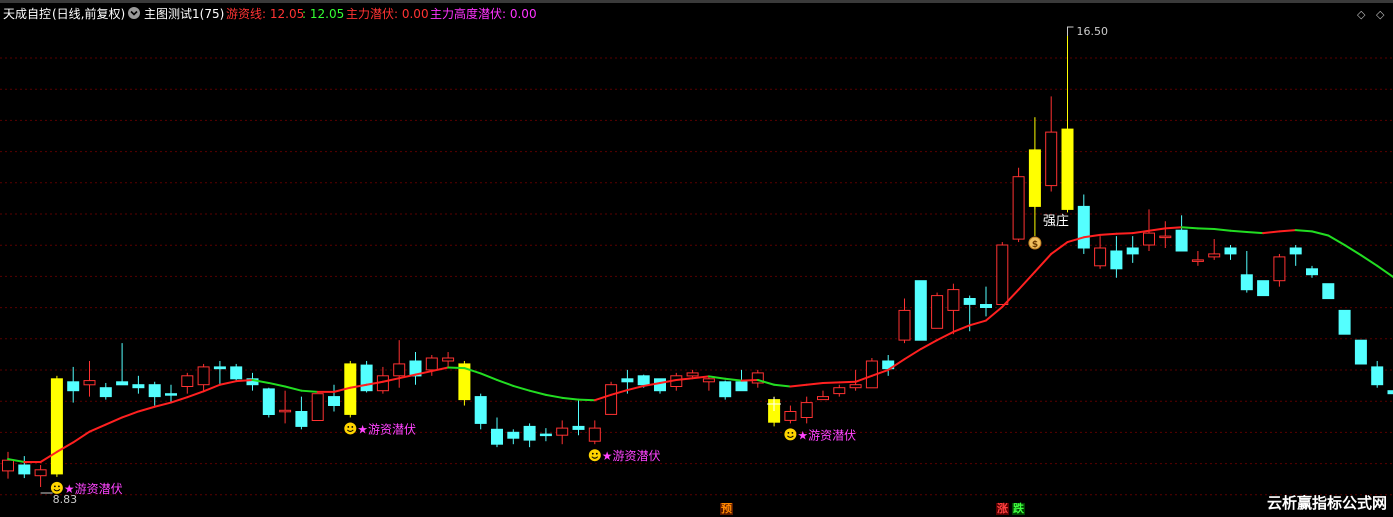 The image size is (1393, 517). What do you see at coordinates (726, 508) in the screenshot?
I see `mark-yu: 预` at bounding box center [726, 508].